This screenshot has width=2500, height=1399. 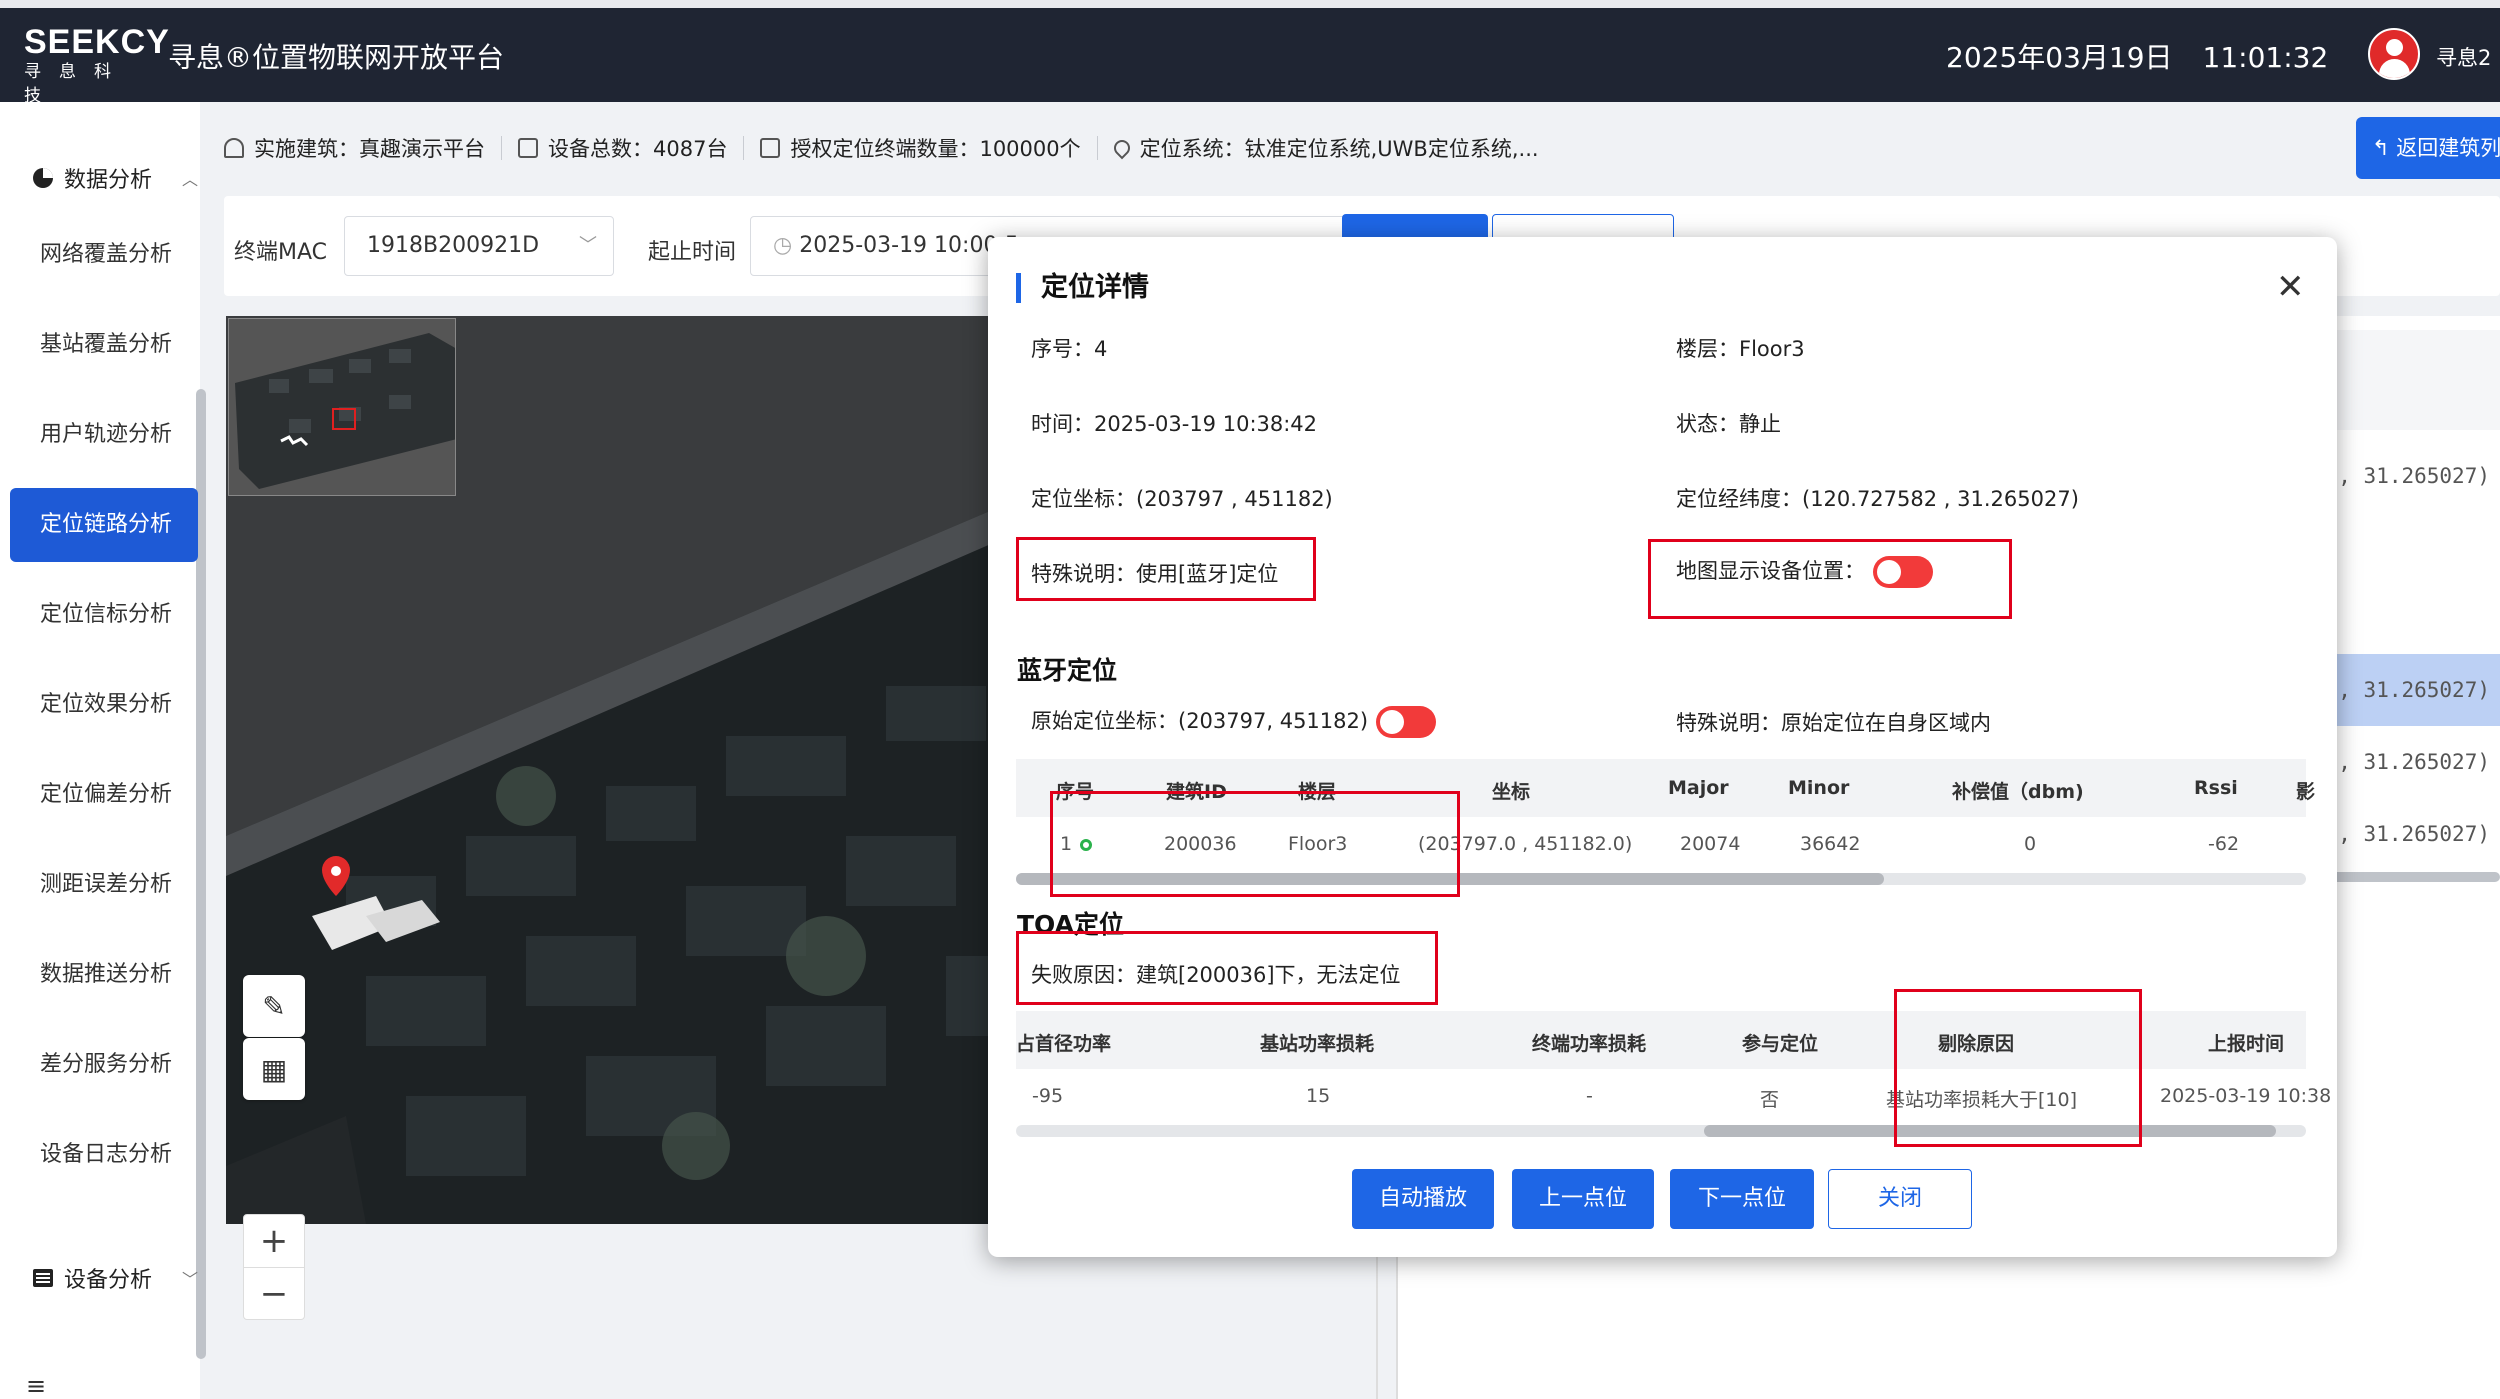 What do you see at coordinates (1833, 723) in the screenshot?
I see `bt-note-field: 特殊说明：原始定位在自身区域内` at bounding box center [1833, 723].